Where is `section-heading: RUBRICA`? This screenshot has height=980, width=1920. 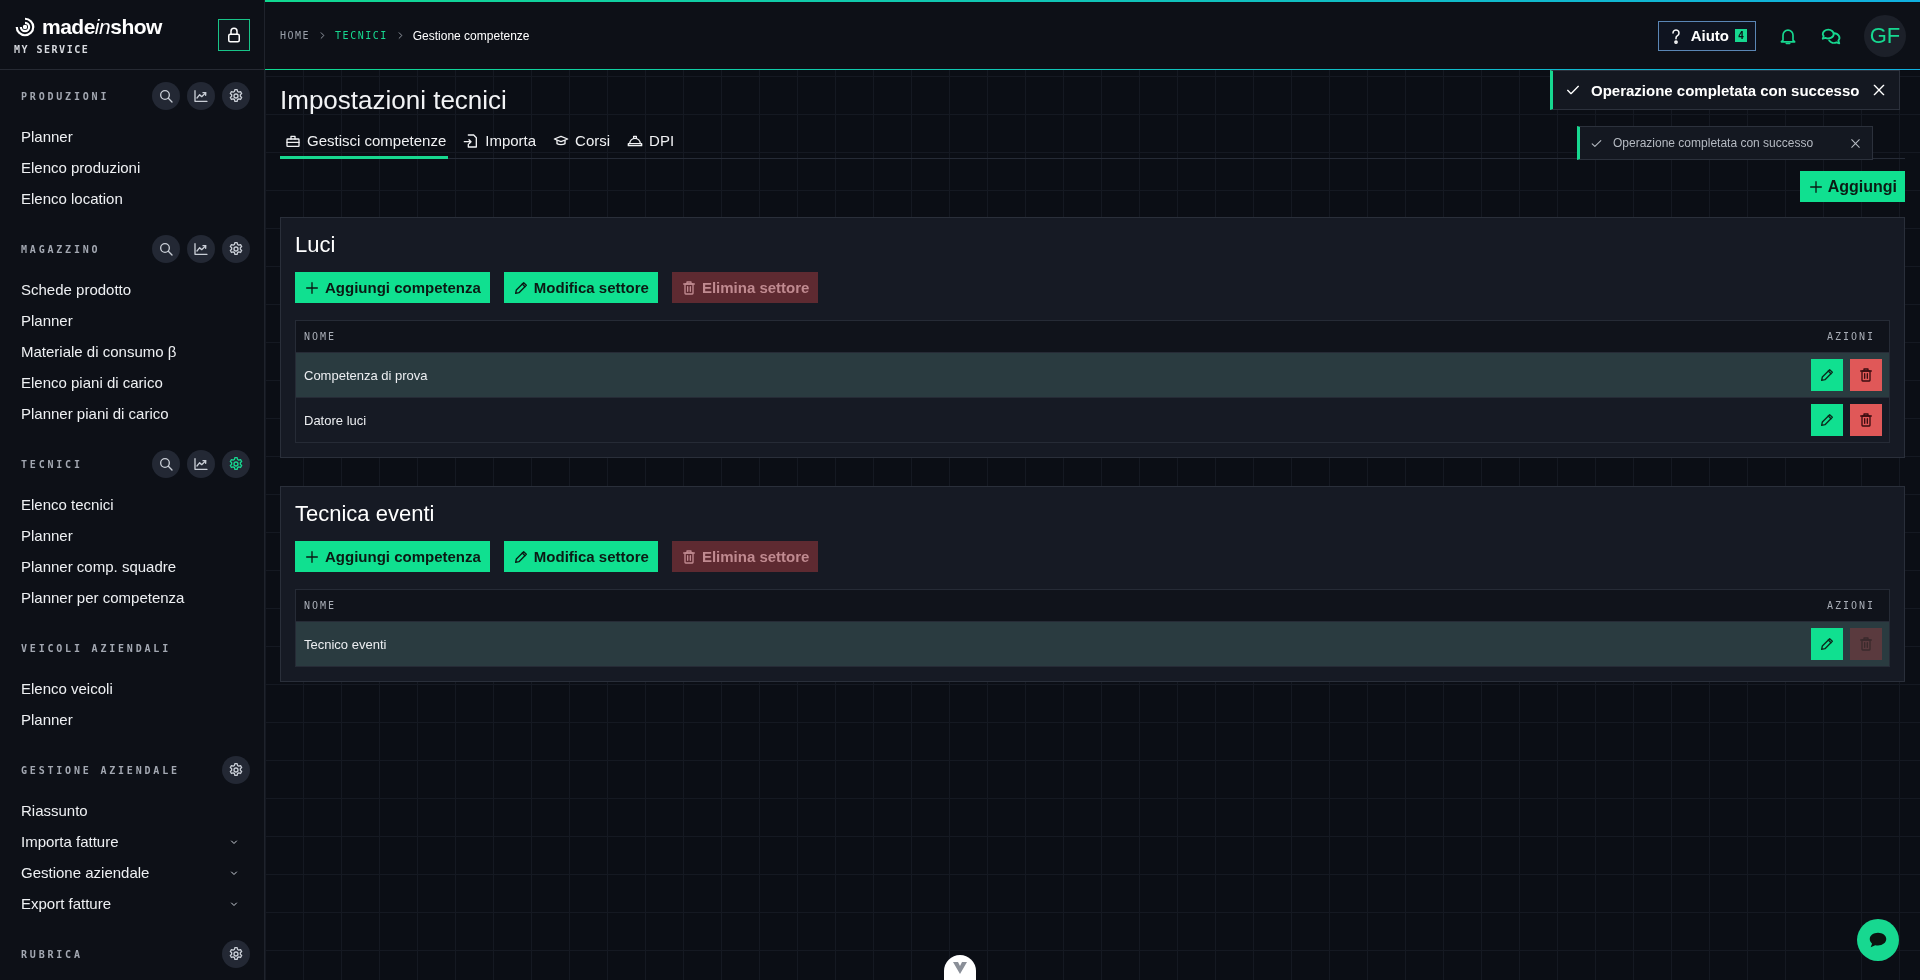
section-heading: RUBRICA is located at coordinates (52, 954).